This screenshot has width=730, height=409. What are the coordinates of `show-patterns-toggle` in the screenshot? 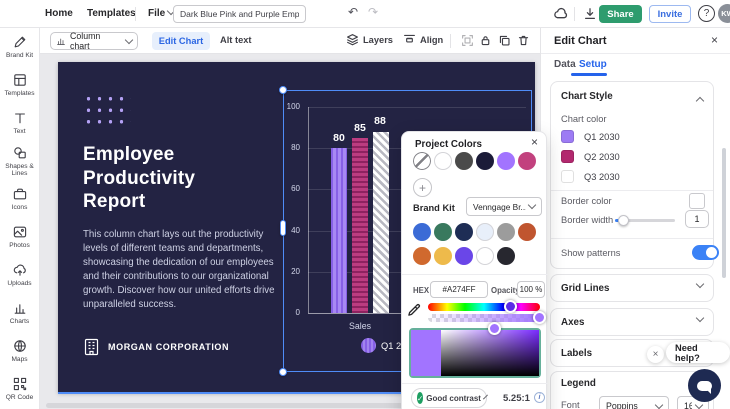 It's located at (705, 252).